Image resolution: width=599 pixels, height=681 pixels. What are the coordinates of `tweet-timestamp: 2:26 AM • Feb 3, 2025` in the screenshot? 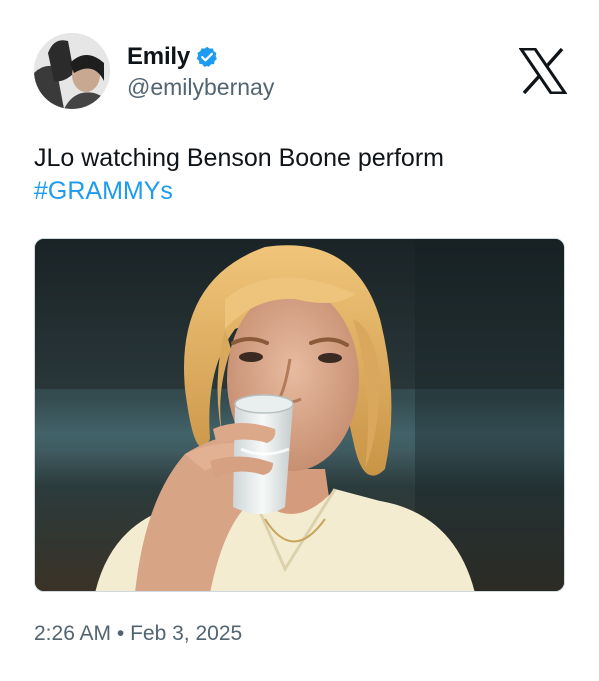 It's located at (138, 634).